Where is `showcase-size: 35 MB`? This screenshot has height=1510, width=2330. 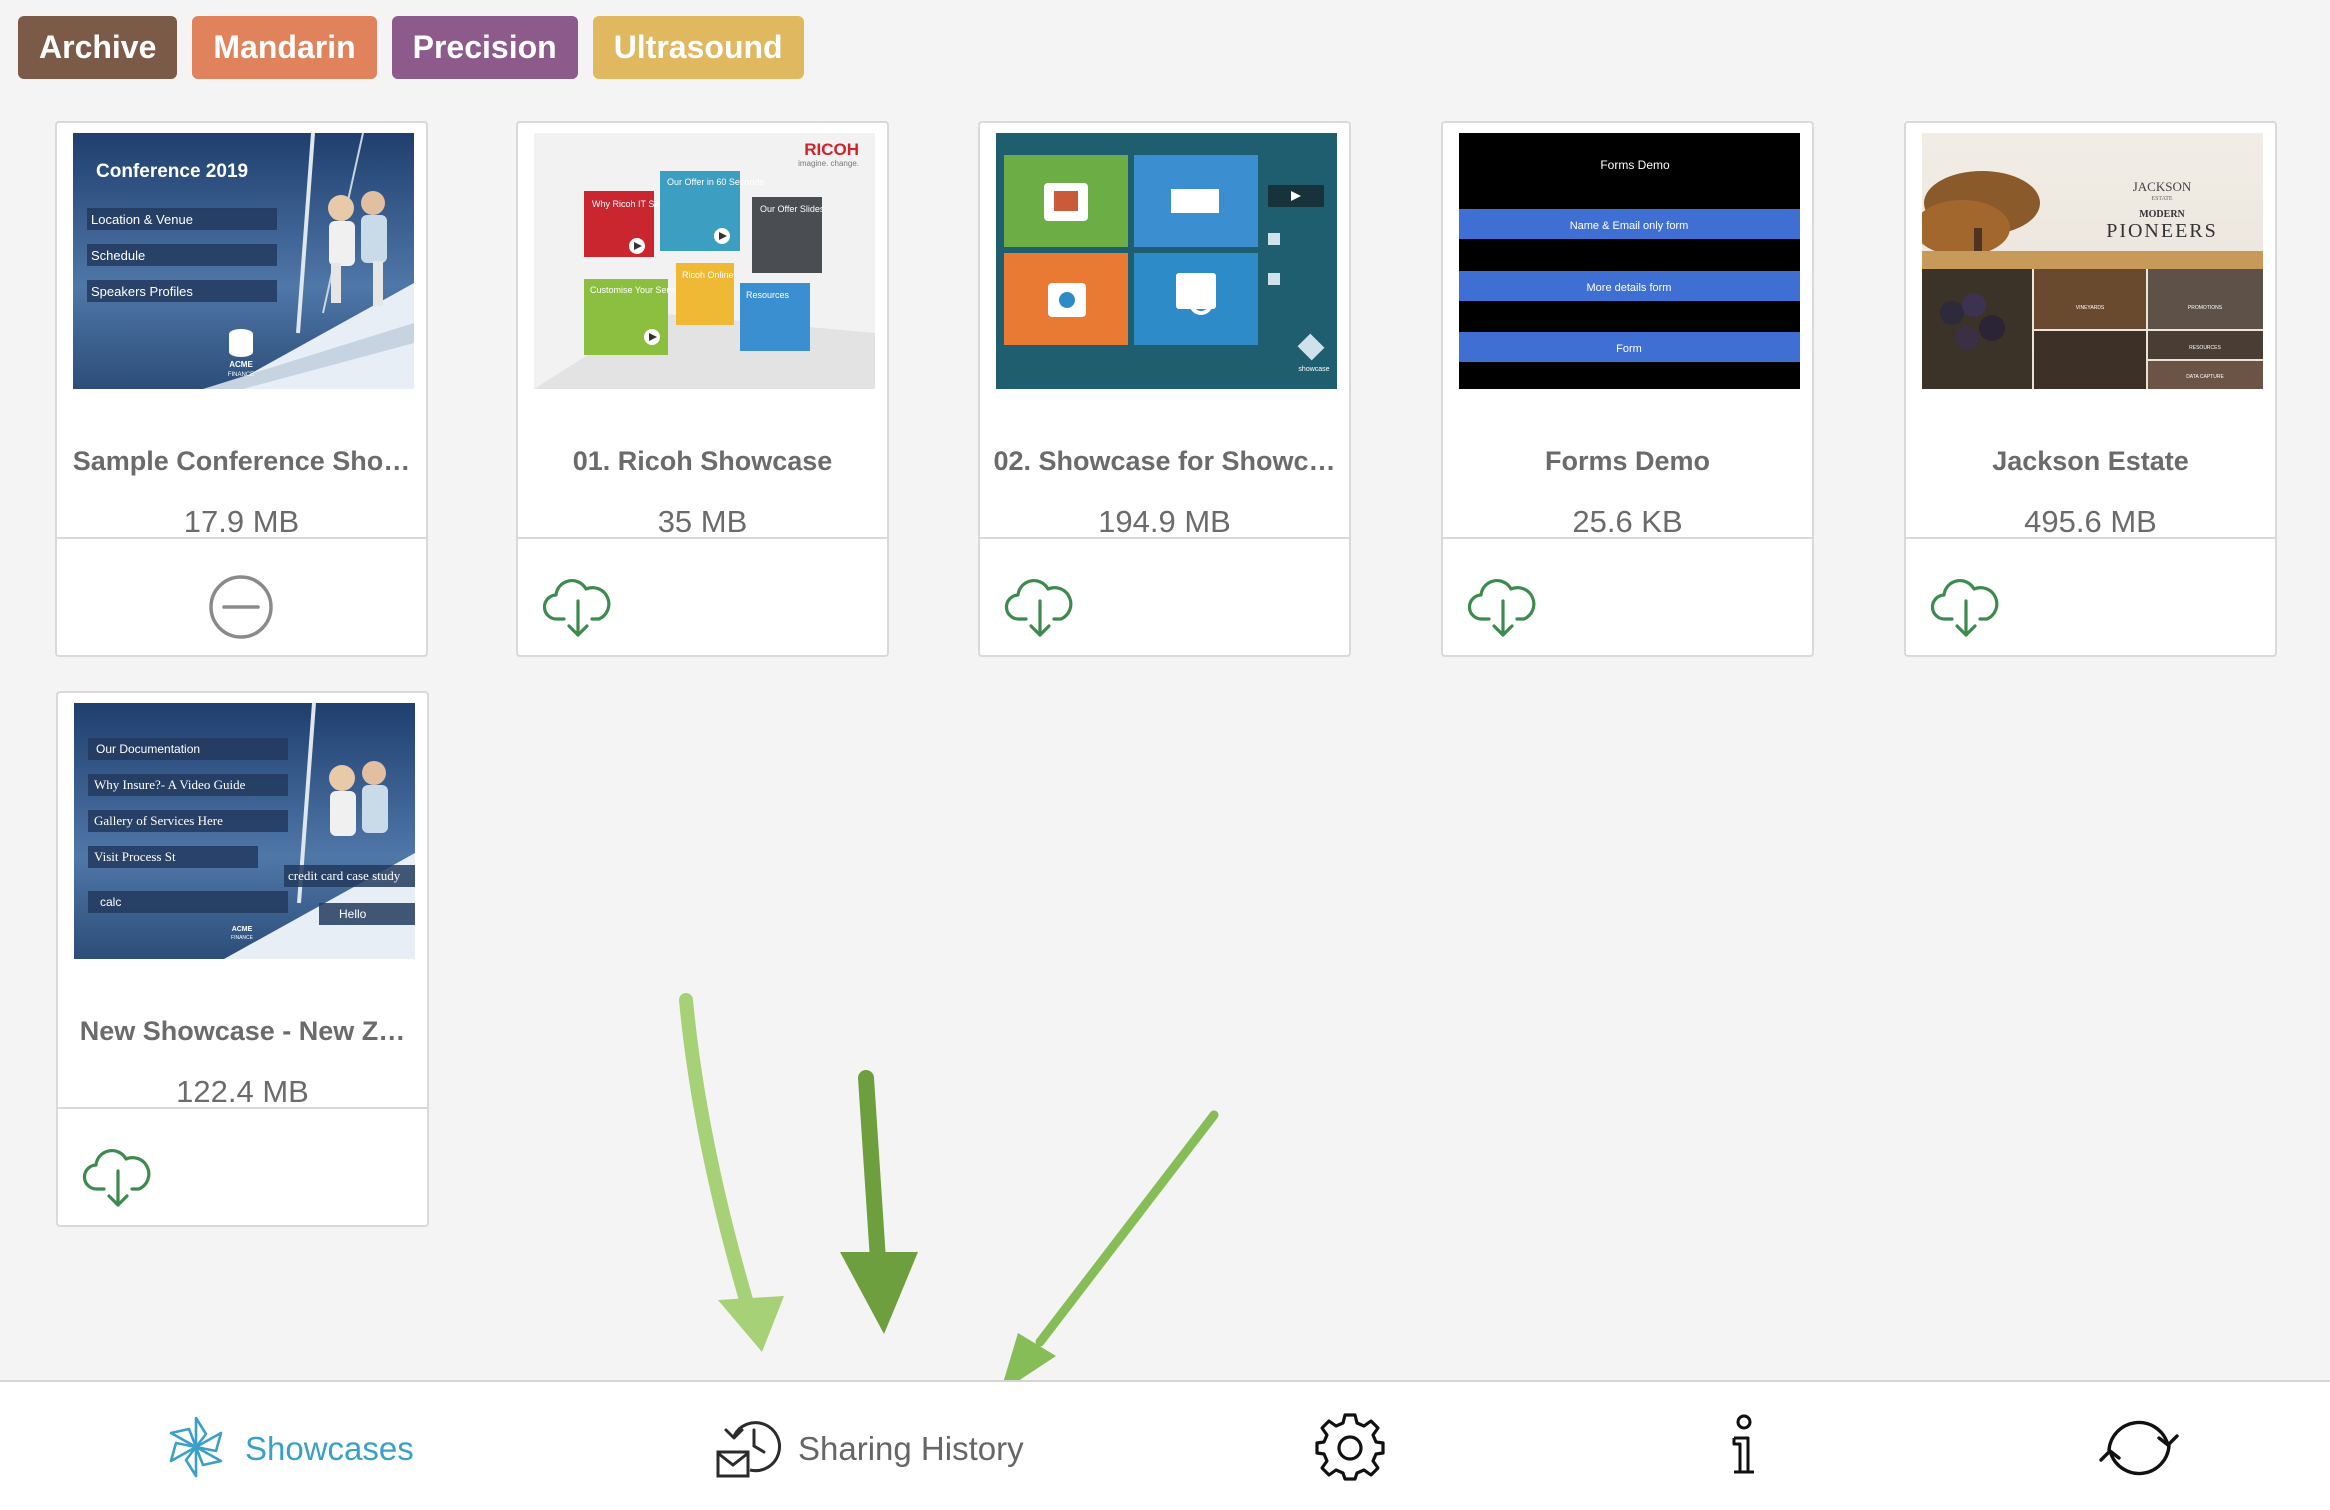
showcase-size: 35 MB is located at coordinates (702, 521).